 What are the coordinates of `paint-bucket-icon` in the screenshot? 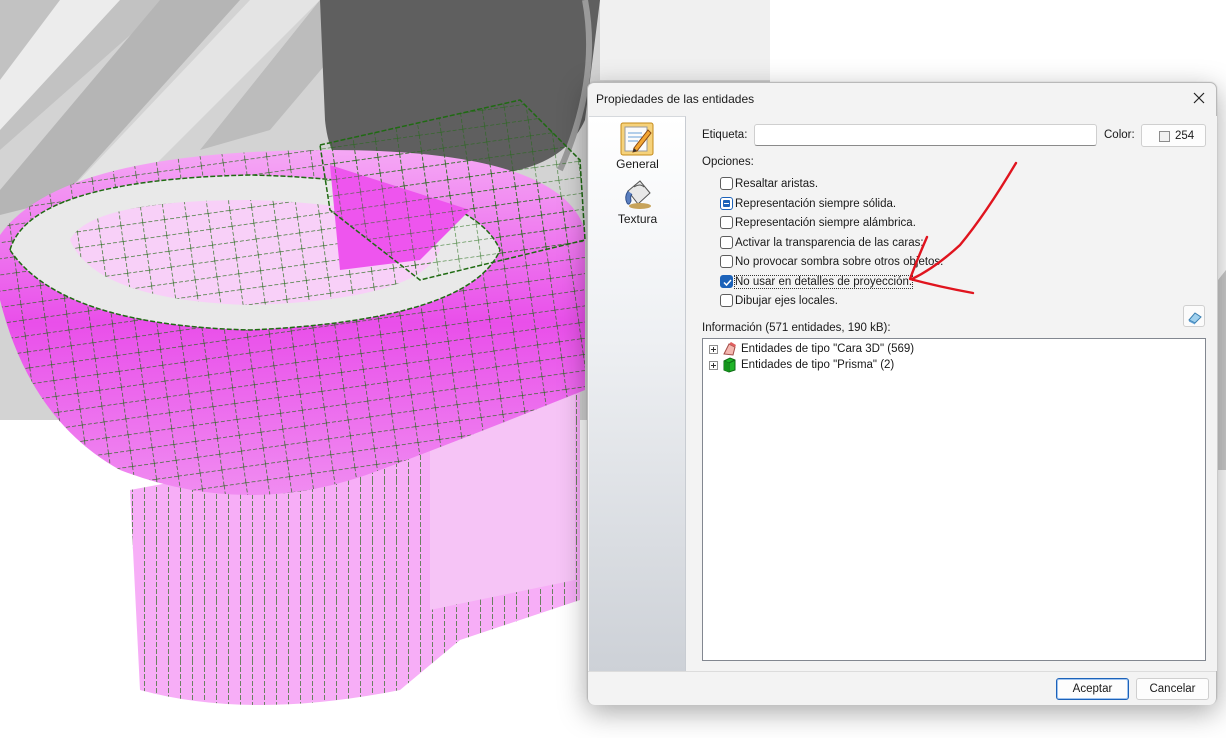 It's located at (638, 194).